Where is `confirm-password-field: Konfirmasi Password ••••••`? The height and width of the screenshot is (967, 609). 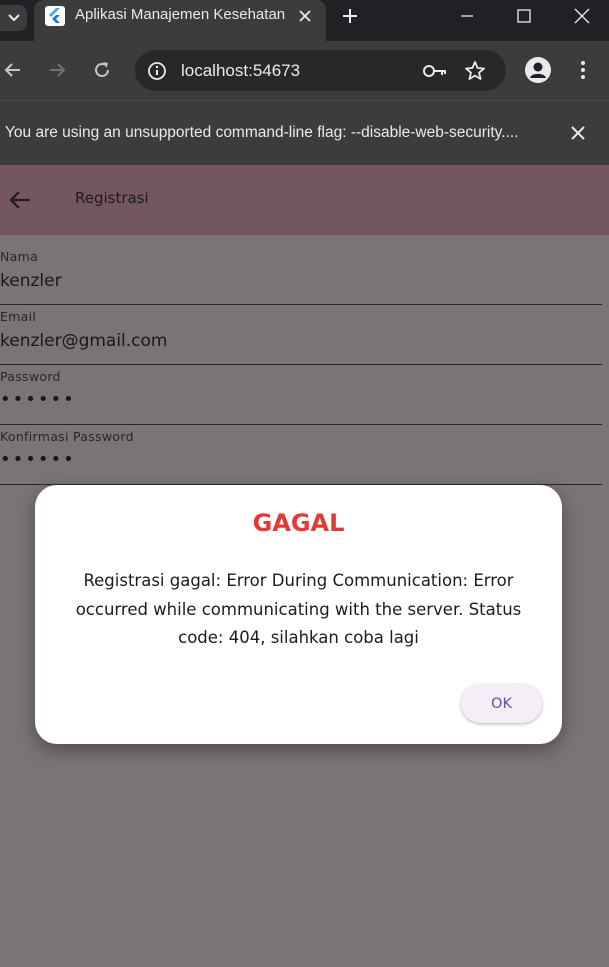 confirm-password-field: Konfirmasi Password •••••• is located at coordinates (301, 455).